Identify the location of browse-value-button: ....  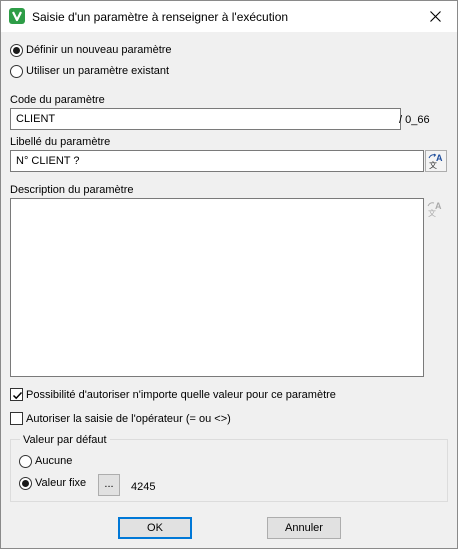
(109, 485).